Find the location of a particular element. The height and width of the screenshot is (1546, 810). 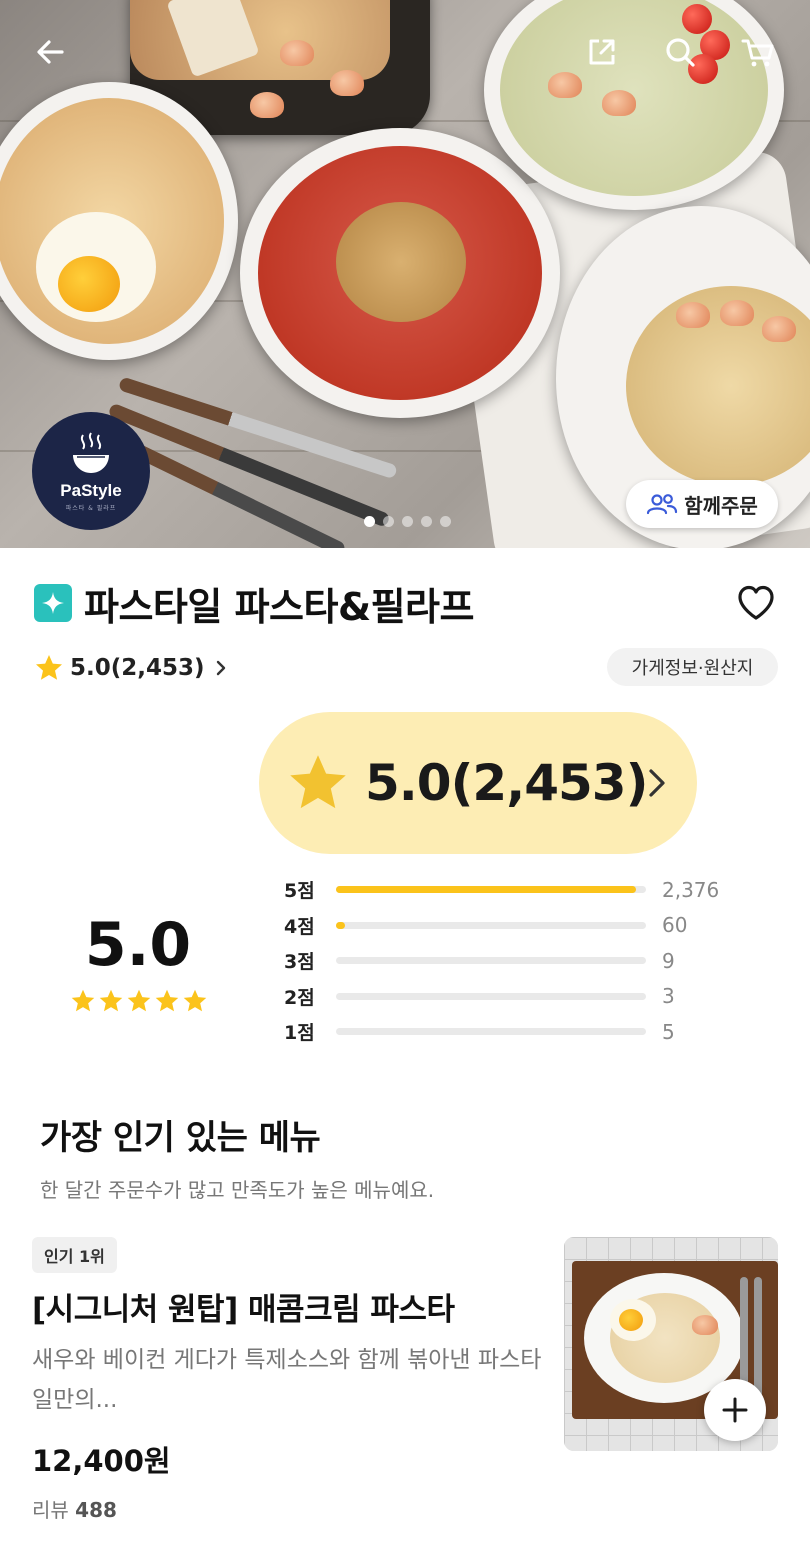

menu-item-name: [시그니처 원탑] 매콤크림 파스타 is located at coordinates (243, 1306).